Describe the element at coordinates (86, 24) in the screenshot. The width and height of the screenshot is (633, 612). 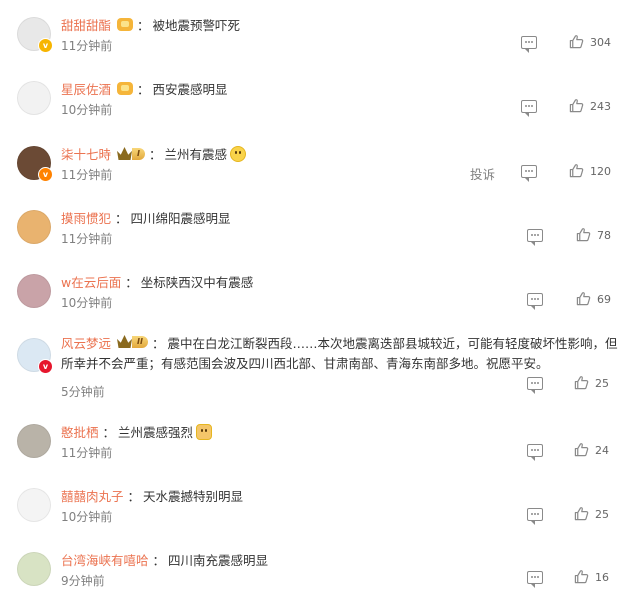
I see `username-link: 甜甜甜酯` at that location.